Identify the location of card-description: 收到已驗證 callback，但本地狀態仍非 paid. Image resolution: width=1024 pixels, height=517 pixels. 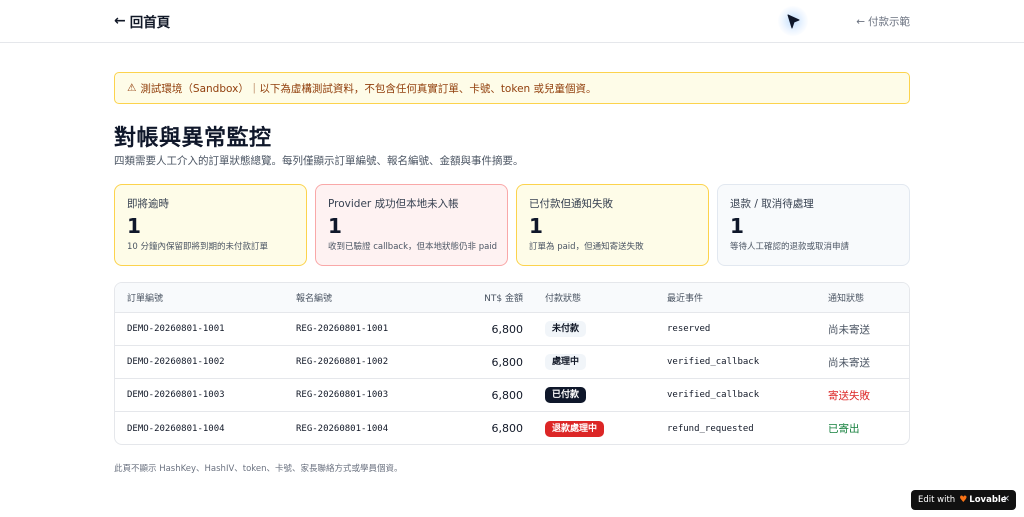
(413, 247).